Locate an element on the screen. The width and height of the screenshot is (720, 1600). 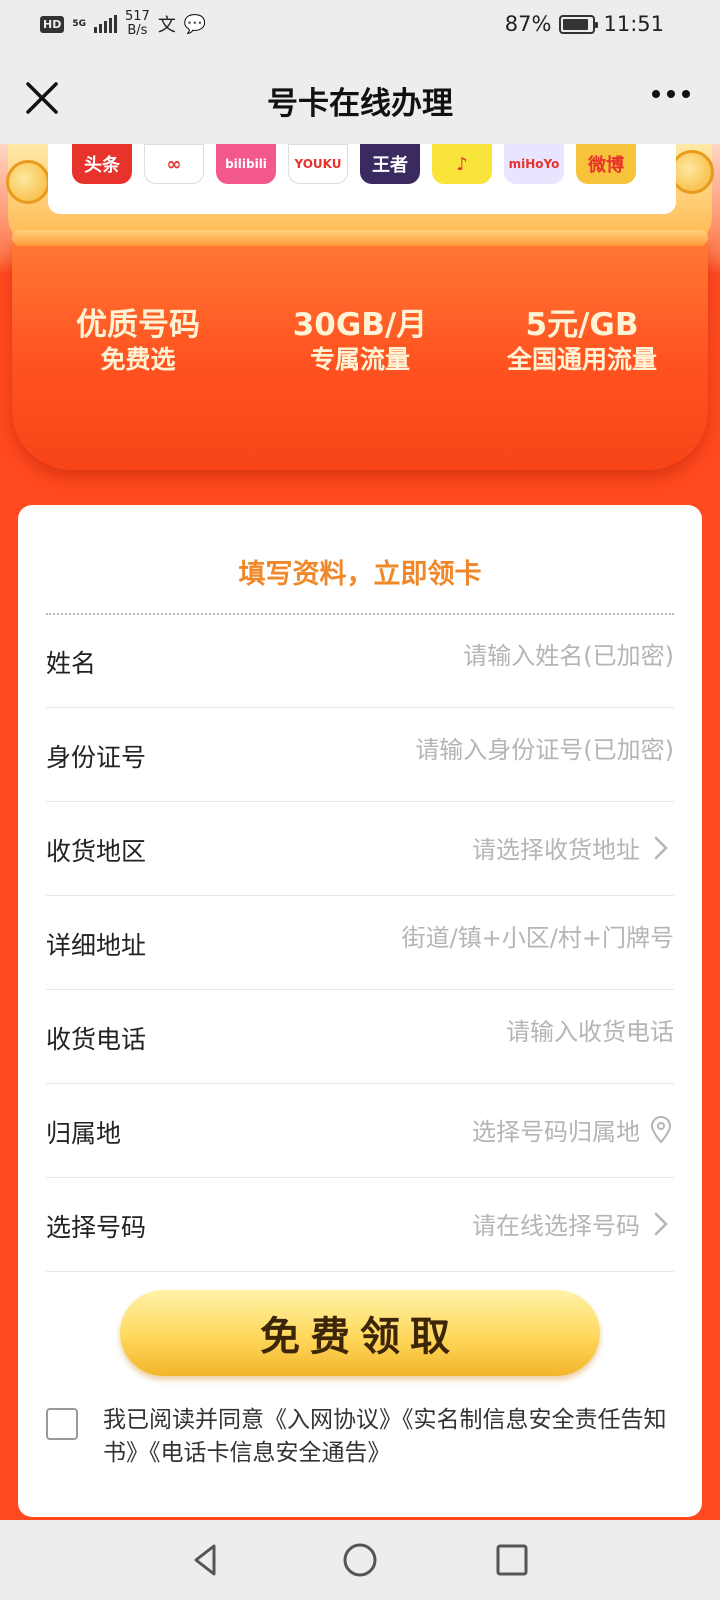
form-row-address: 详细地址 is located at coordinates (360, 943).